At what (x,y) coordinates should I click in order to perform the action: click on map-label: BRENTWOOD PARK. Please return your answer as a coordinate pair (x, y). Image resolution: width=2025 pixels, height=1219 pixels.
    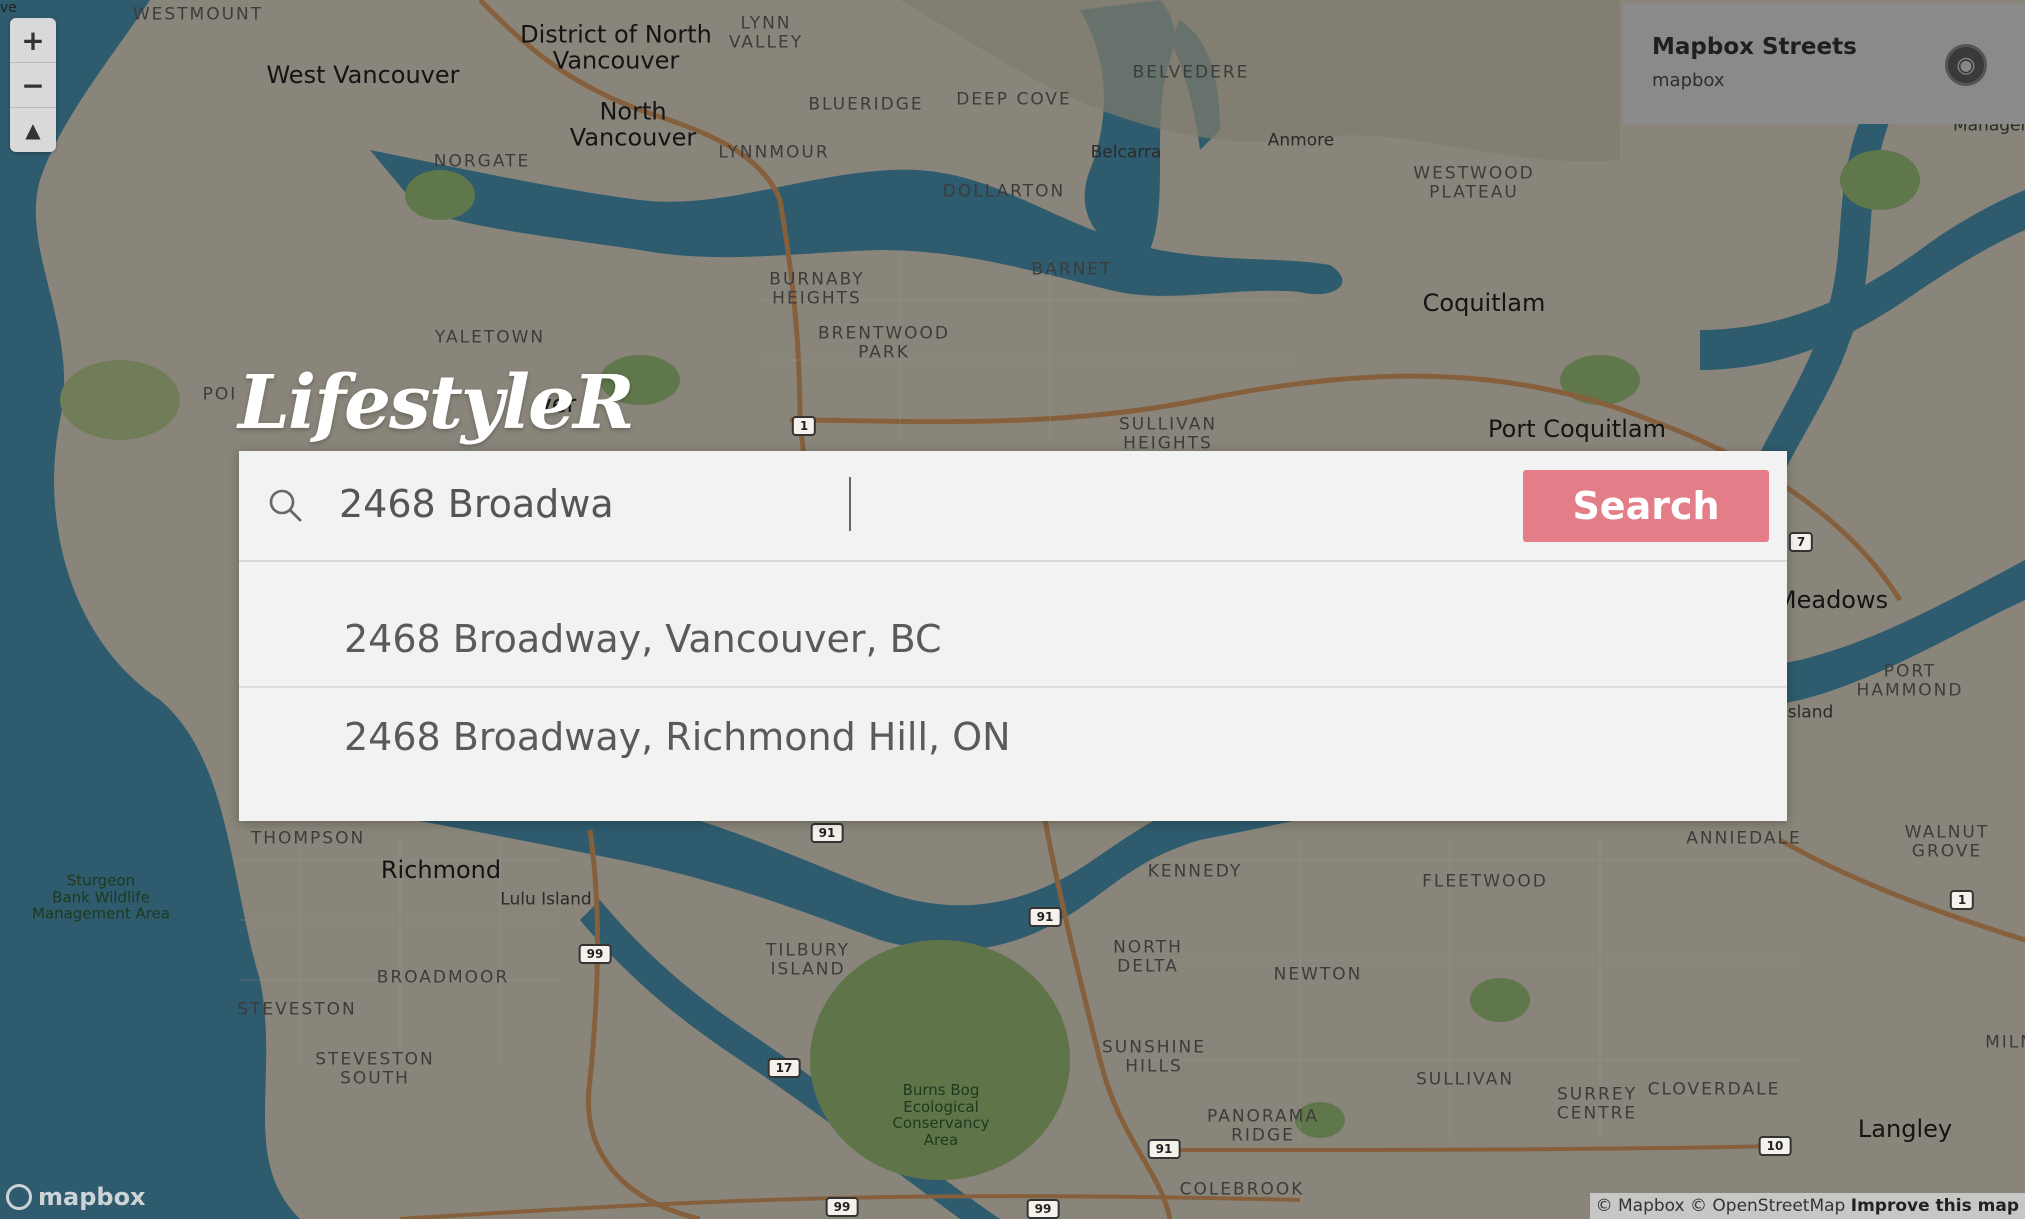
    Looking at the image, I should click on (884, 342).